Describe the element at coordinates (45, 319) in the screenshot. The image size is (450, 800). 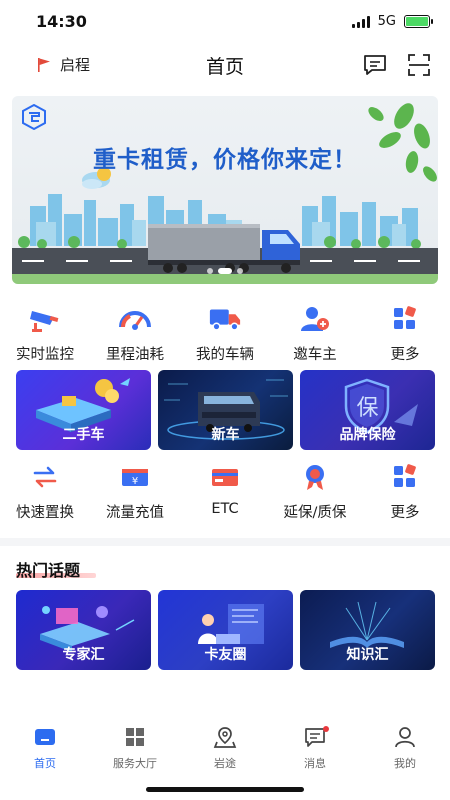
I see `camera-icon` at that location.